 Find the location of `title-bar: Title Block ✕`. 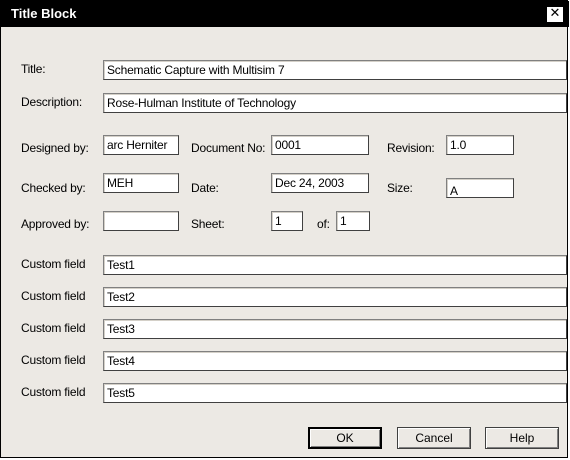

title-bar: Title Block ✕ is located at coordinates (285, 14).